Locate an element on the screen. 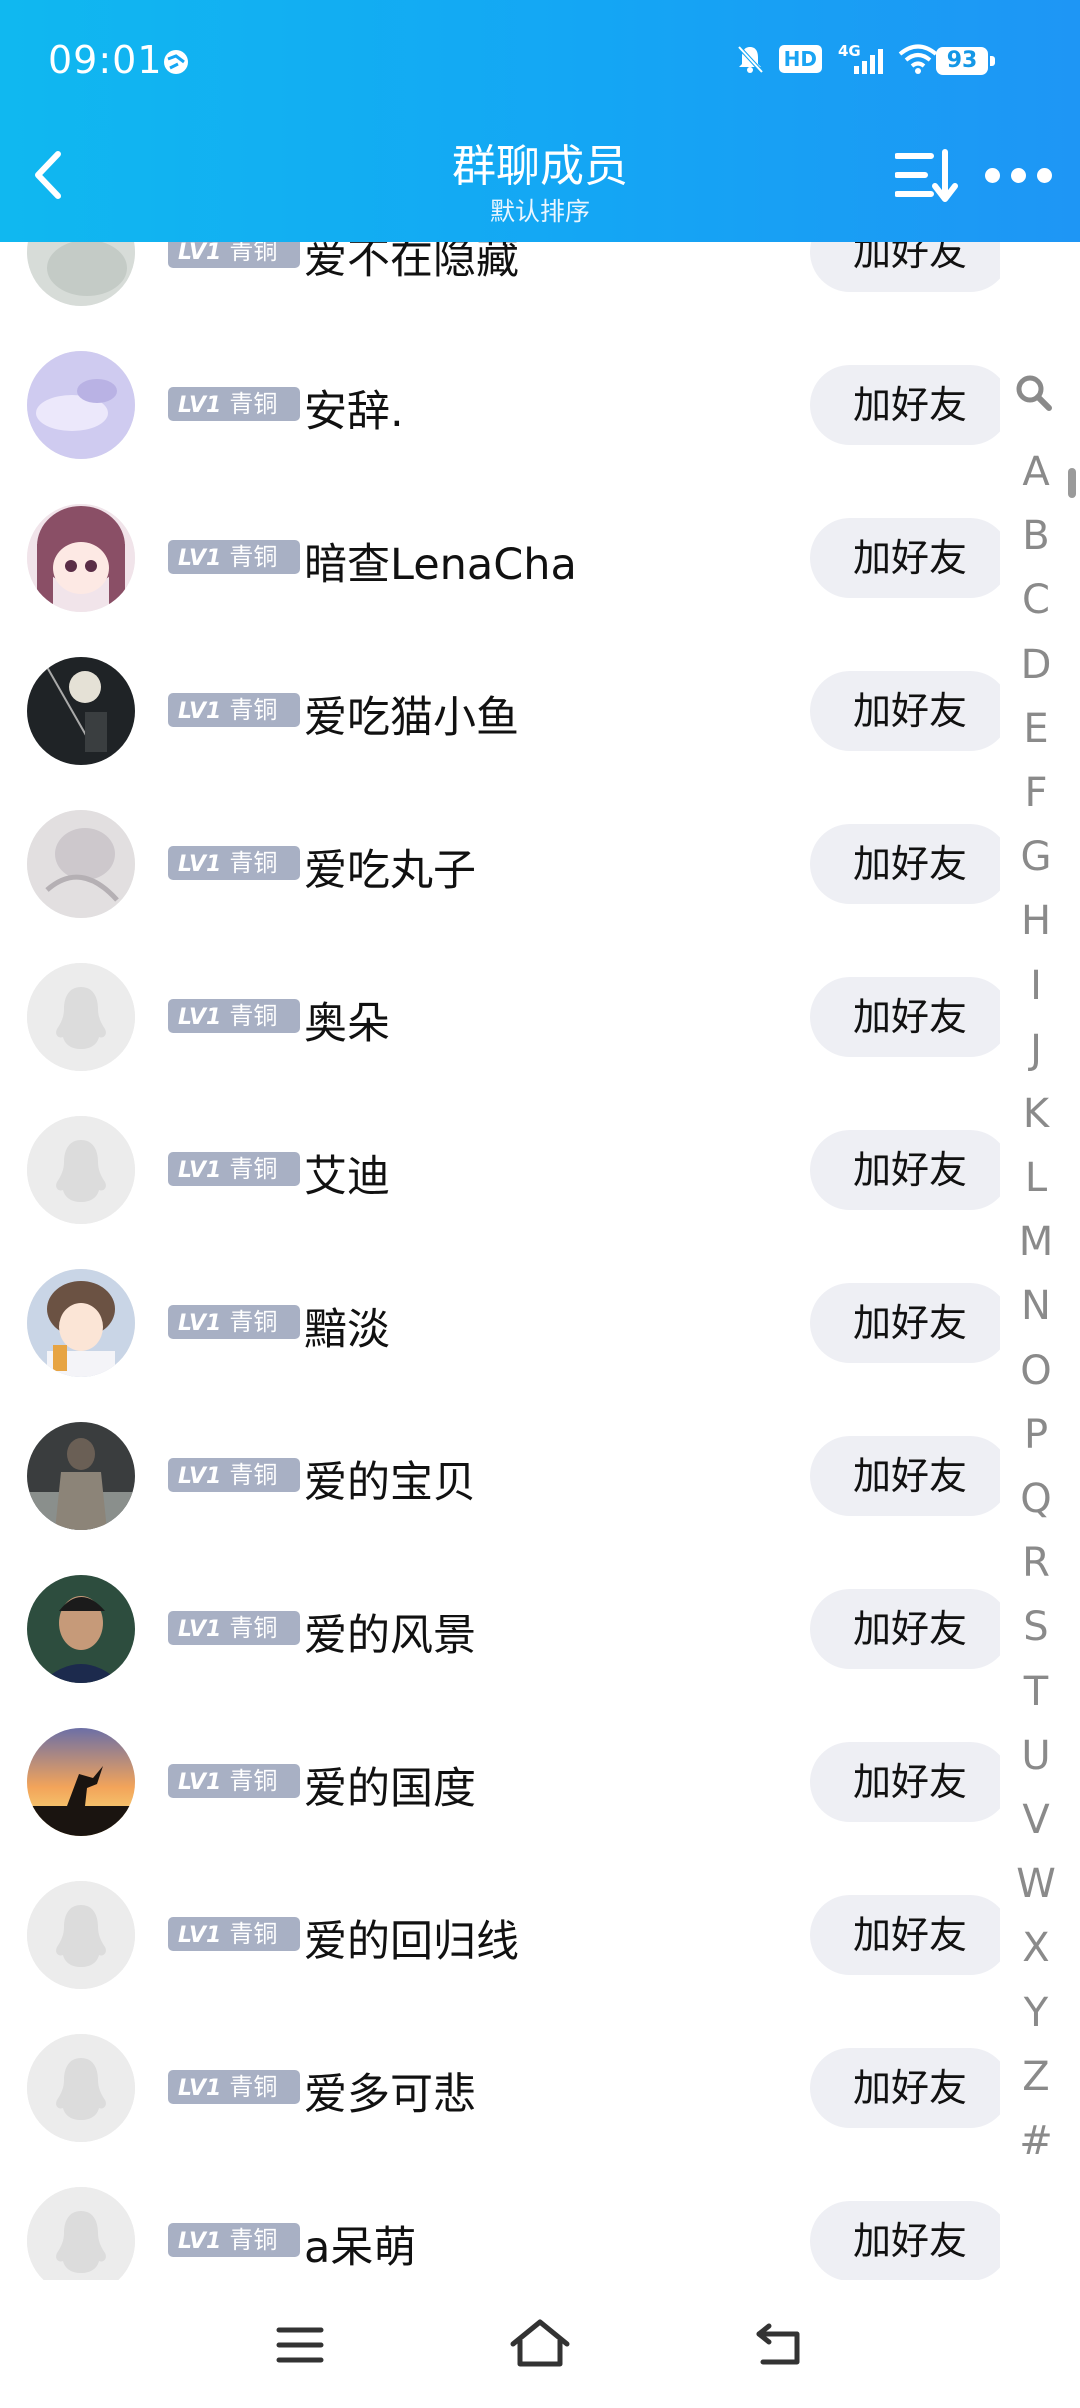 The image size is (1080, 2408). index-letter: T is located at coordinates (1036, 1692).